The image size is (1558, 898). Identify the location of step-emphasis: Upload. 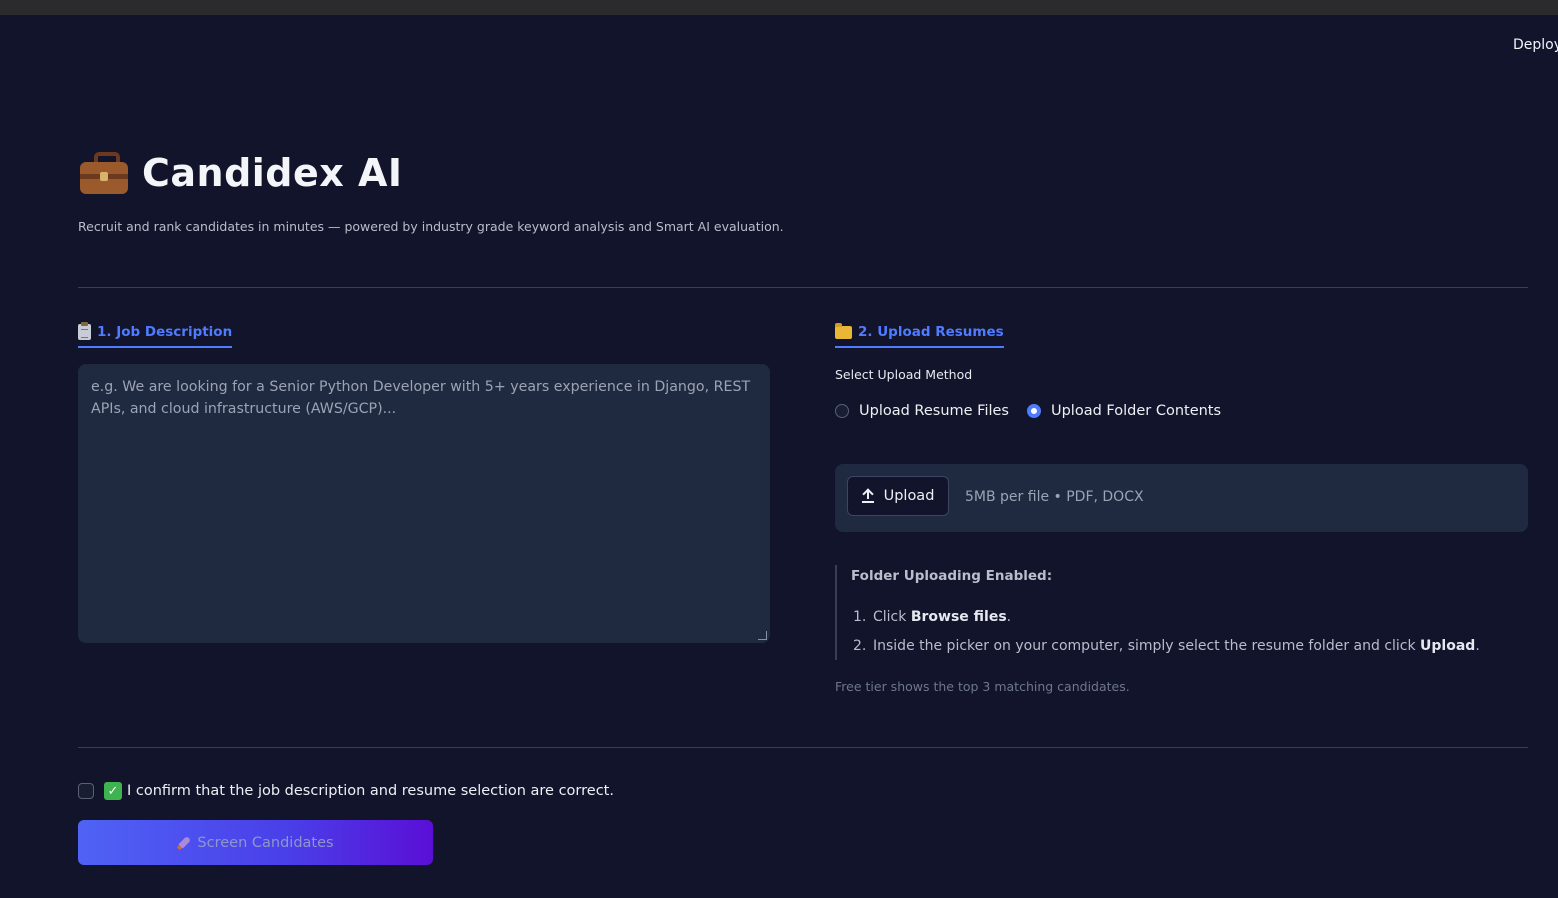
(1448, 646).